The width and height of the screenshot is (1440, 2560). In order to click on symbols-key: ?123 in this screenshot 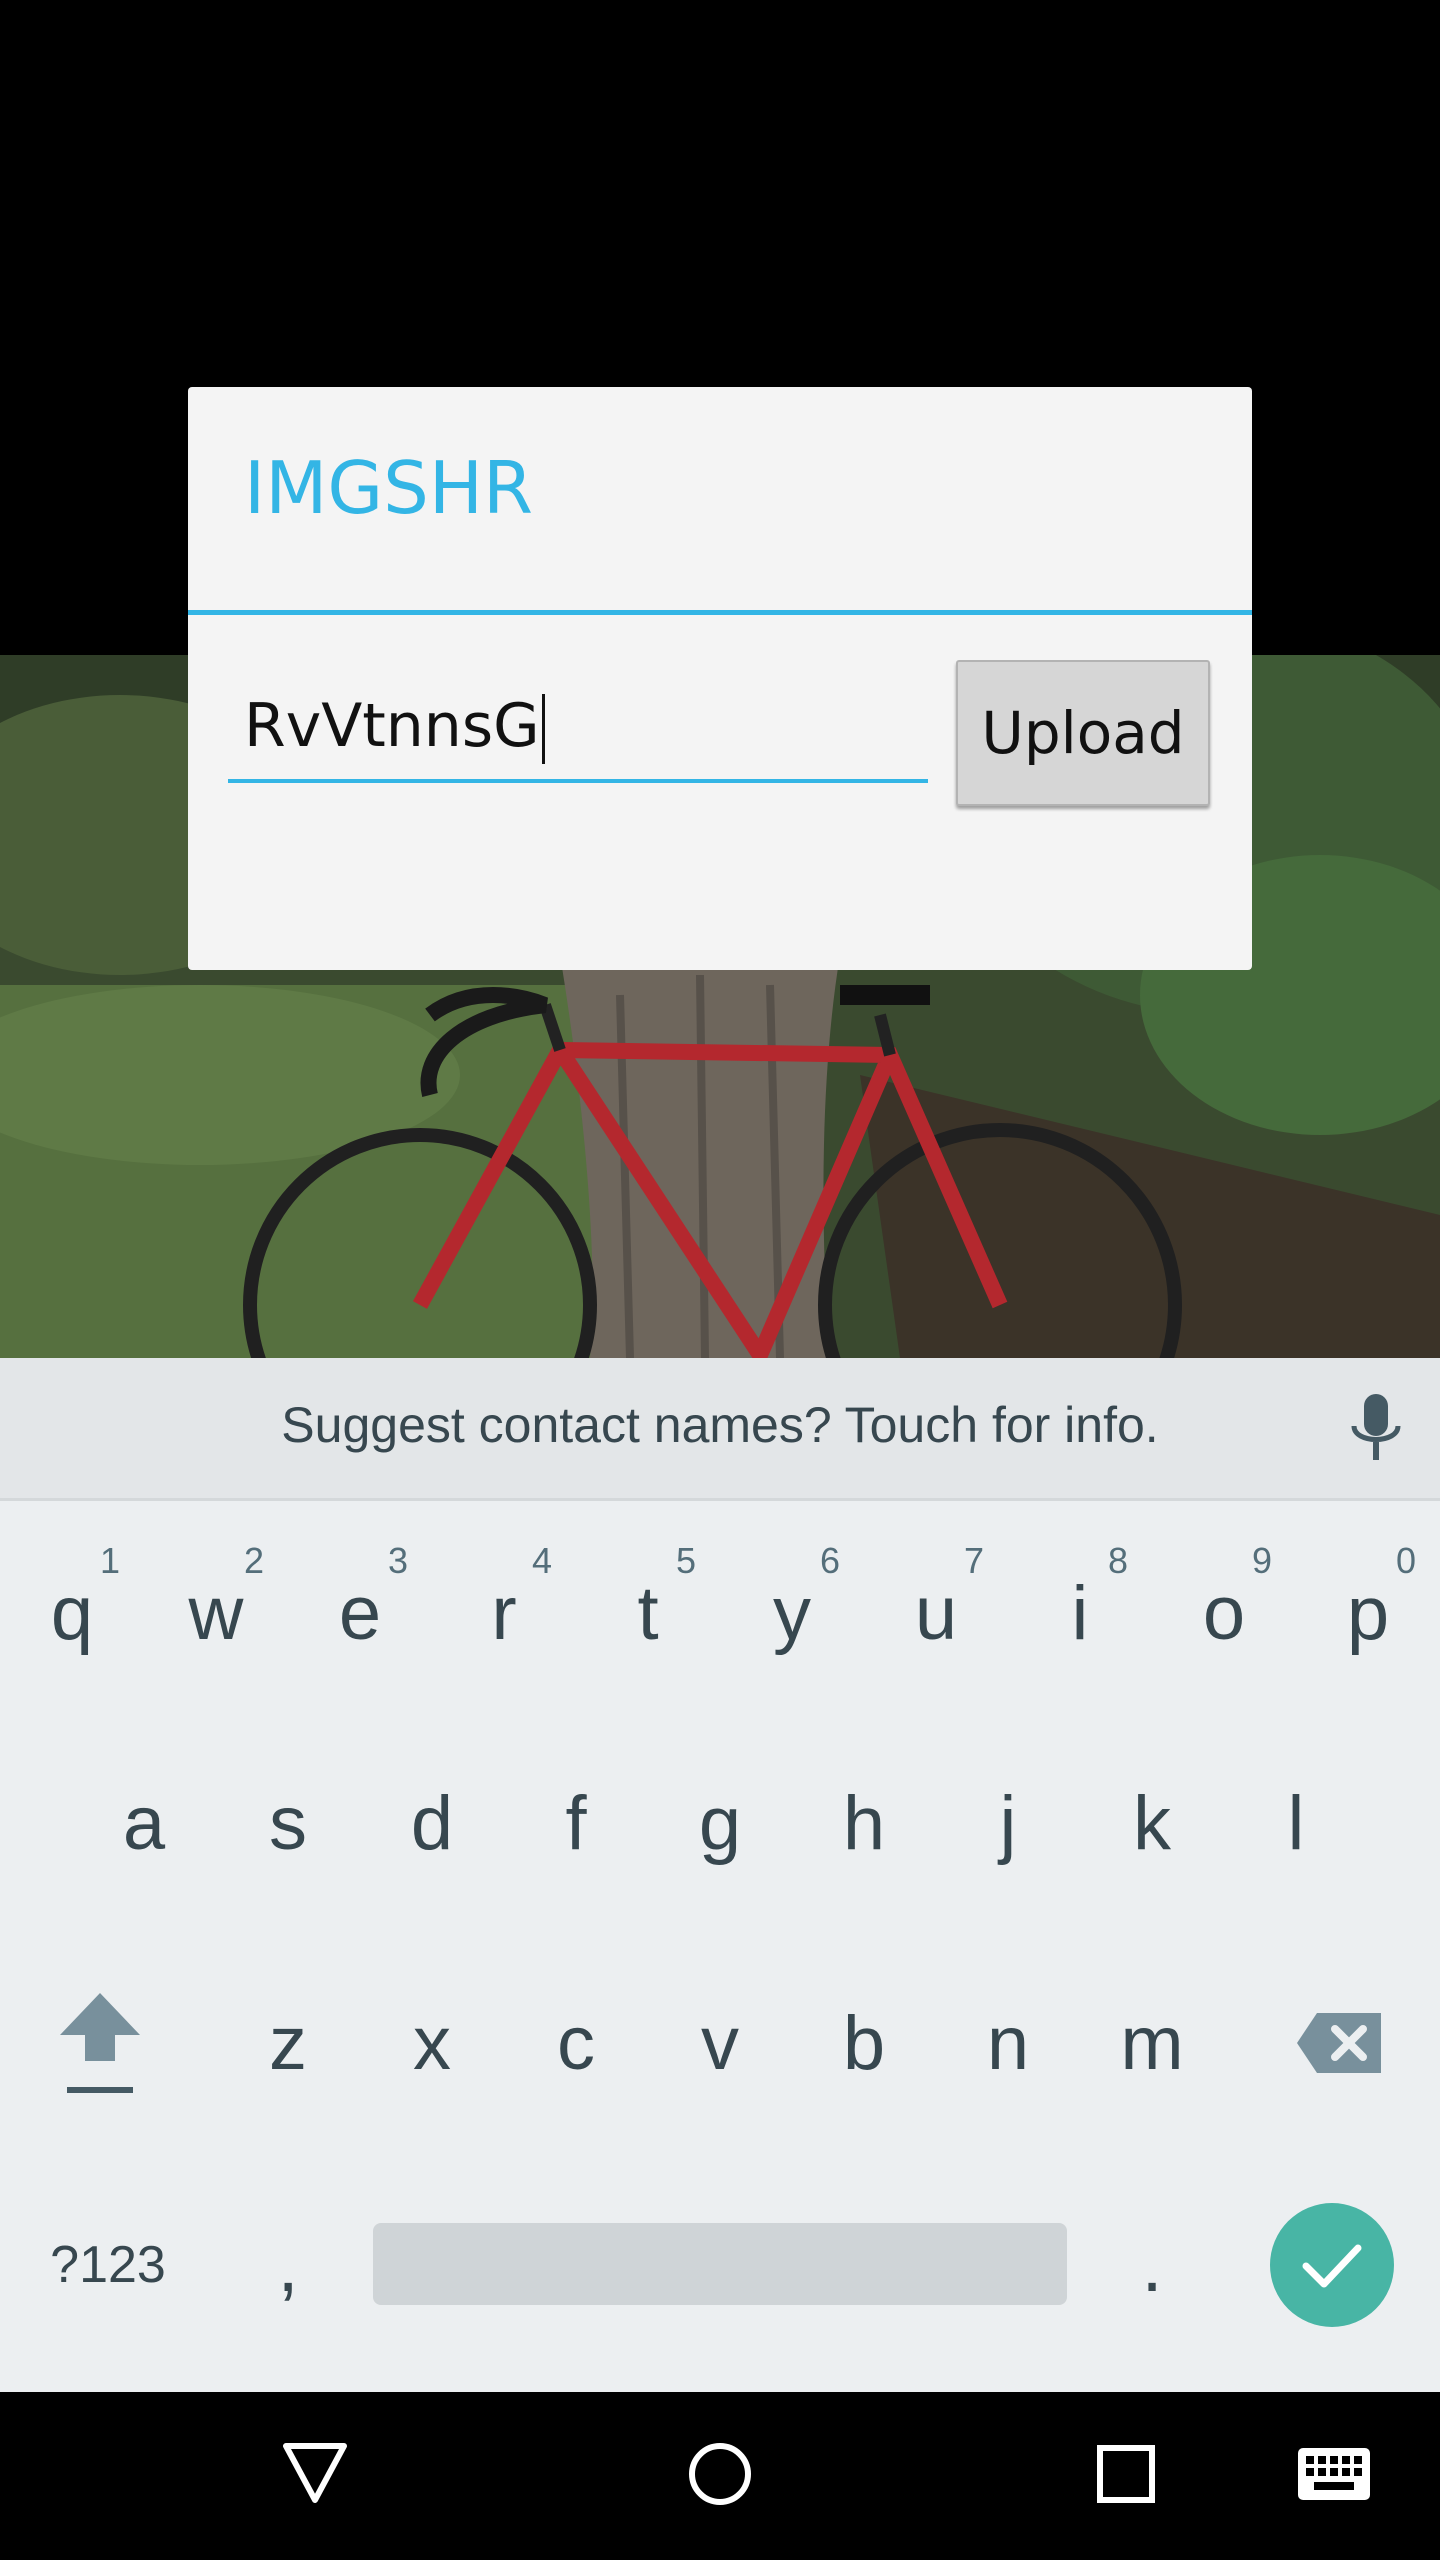, I will do `click(108, 2265)`.